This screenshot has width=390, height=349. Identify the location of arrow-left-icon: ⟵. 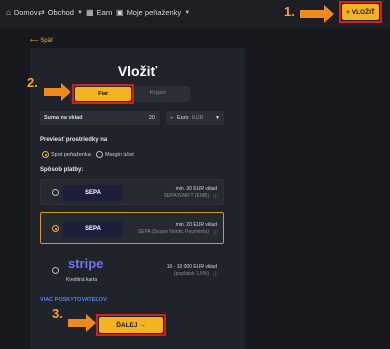
(34, 41).